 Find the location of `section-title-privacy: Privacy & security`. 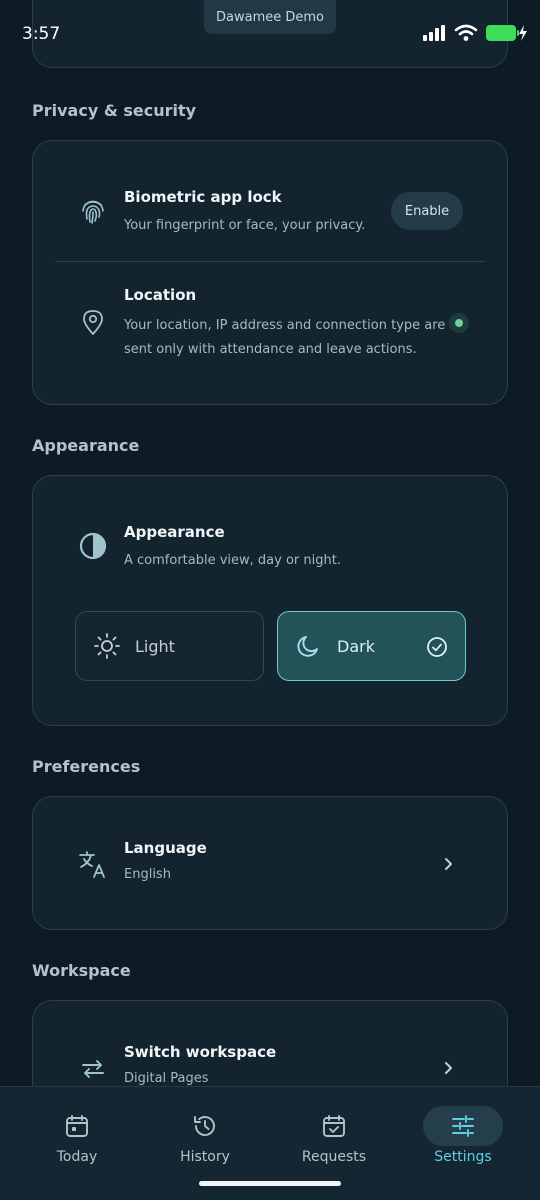

section-title-privacy: Privacy & security is located at coordinates (114, 110).